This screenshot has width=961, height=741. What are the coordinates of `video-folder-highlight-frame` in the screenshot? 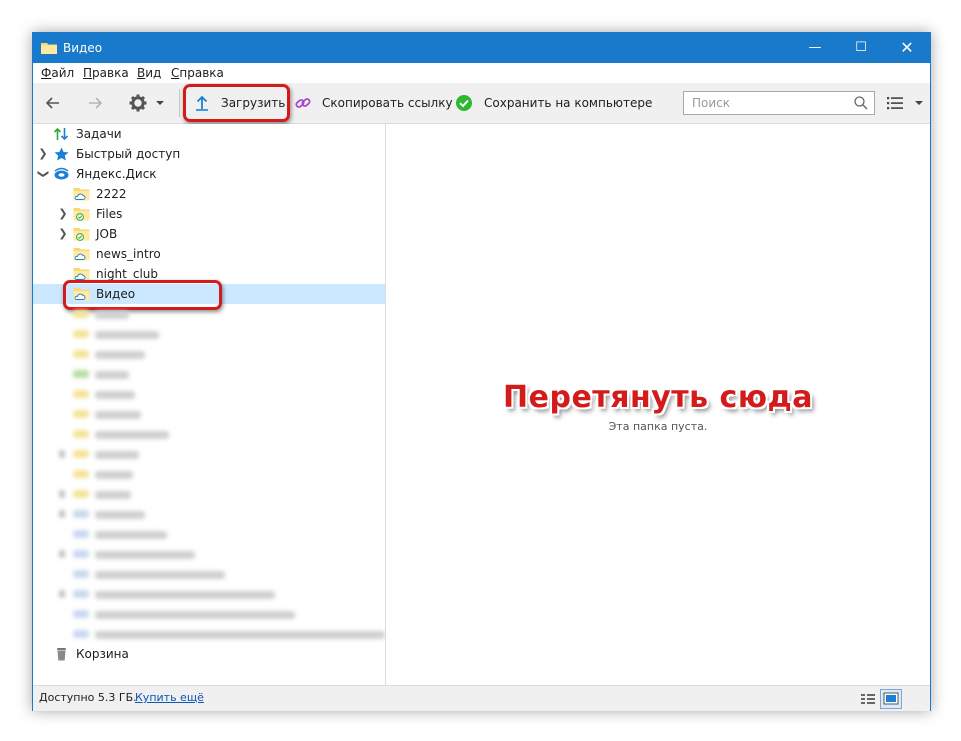 It's located at (142, 295).